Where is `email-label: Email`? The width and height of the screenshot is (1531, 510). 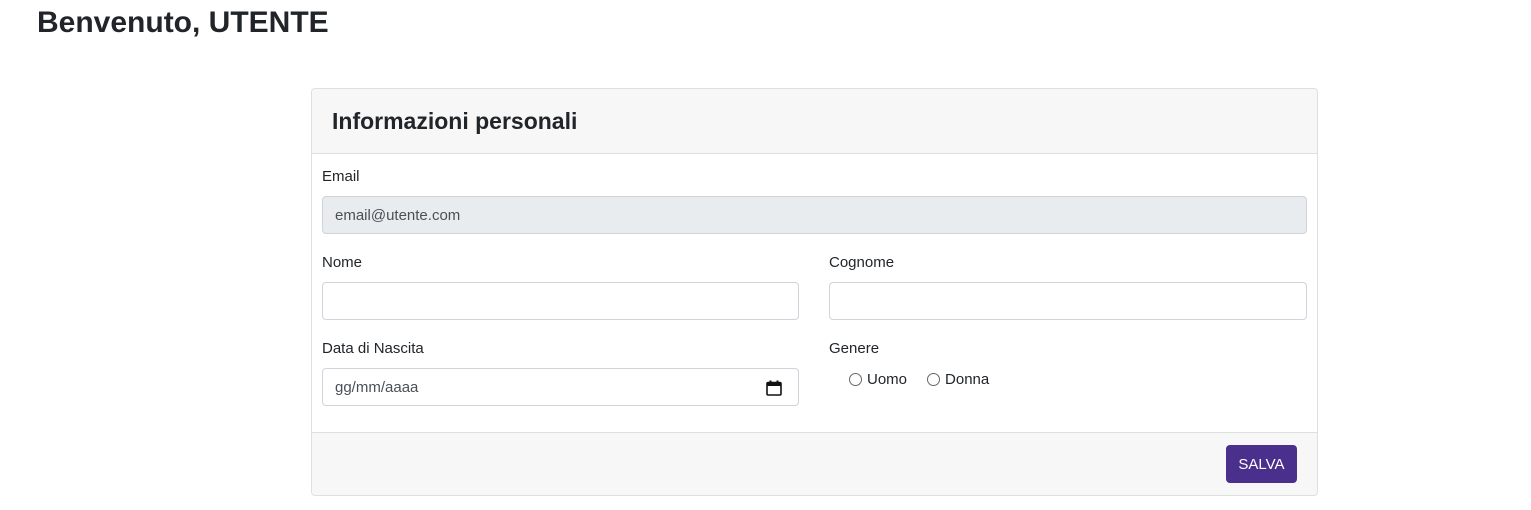 email-label: Email is located at coordinates (341, 176).